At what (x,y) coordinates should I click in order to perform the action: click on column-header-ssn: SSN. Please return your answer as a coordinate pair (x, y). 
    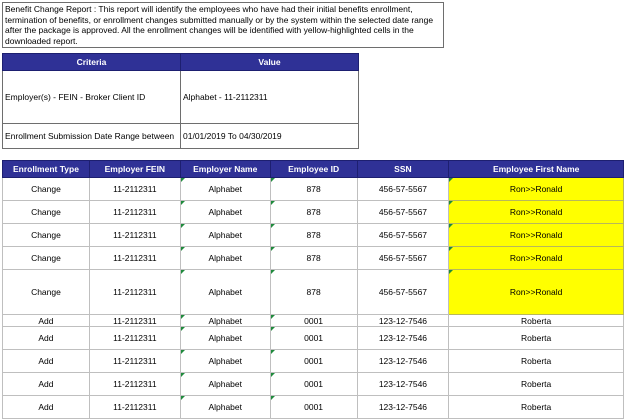
    Looking at the image, I should click on (403, 169).